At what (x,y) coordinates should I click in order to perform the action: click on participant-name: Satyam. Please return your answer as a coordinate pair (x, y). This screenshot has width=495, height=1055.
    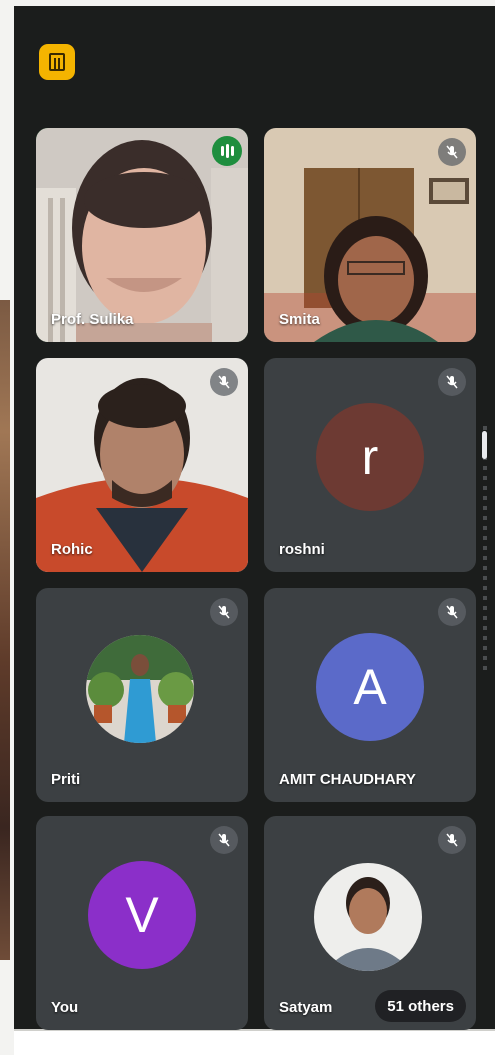
    Looking at the image, I should click on (306, 1007).